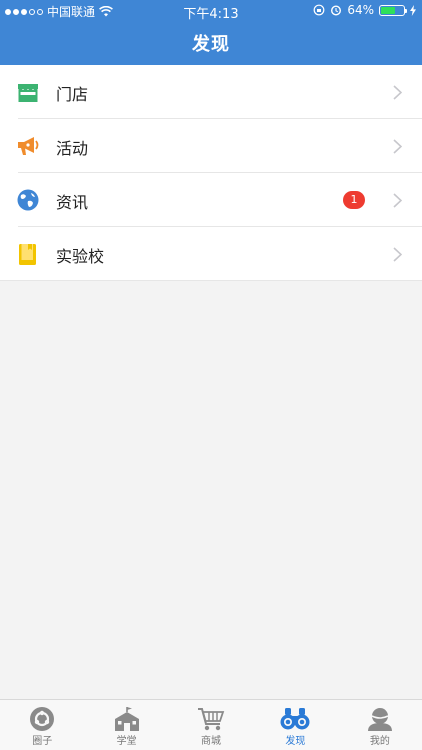 Image resolution: width=422 pixels, height=750 pixels. Describe the element at coordinates (28, 200) in the screenshot. I see `globe-icon` at that location.